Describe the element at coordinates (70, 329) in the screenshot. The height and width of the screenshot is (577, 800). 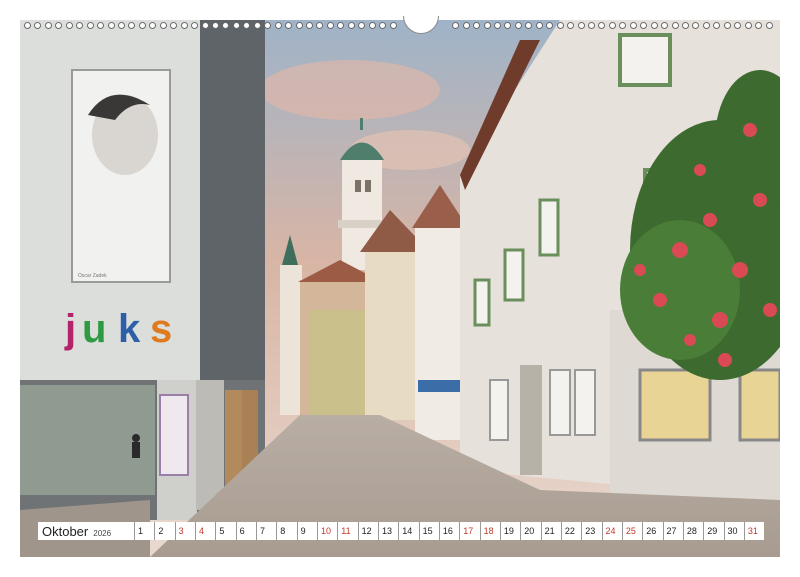
I see `juks-letter-j: j` at that location.